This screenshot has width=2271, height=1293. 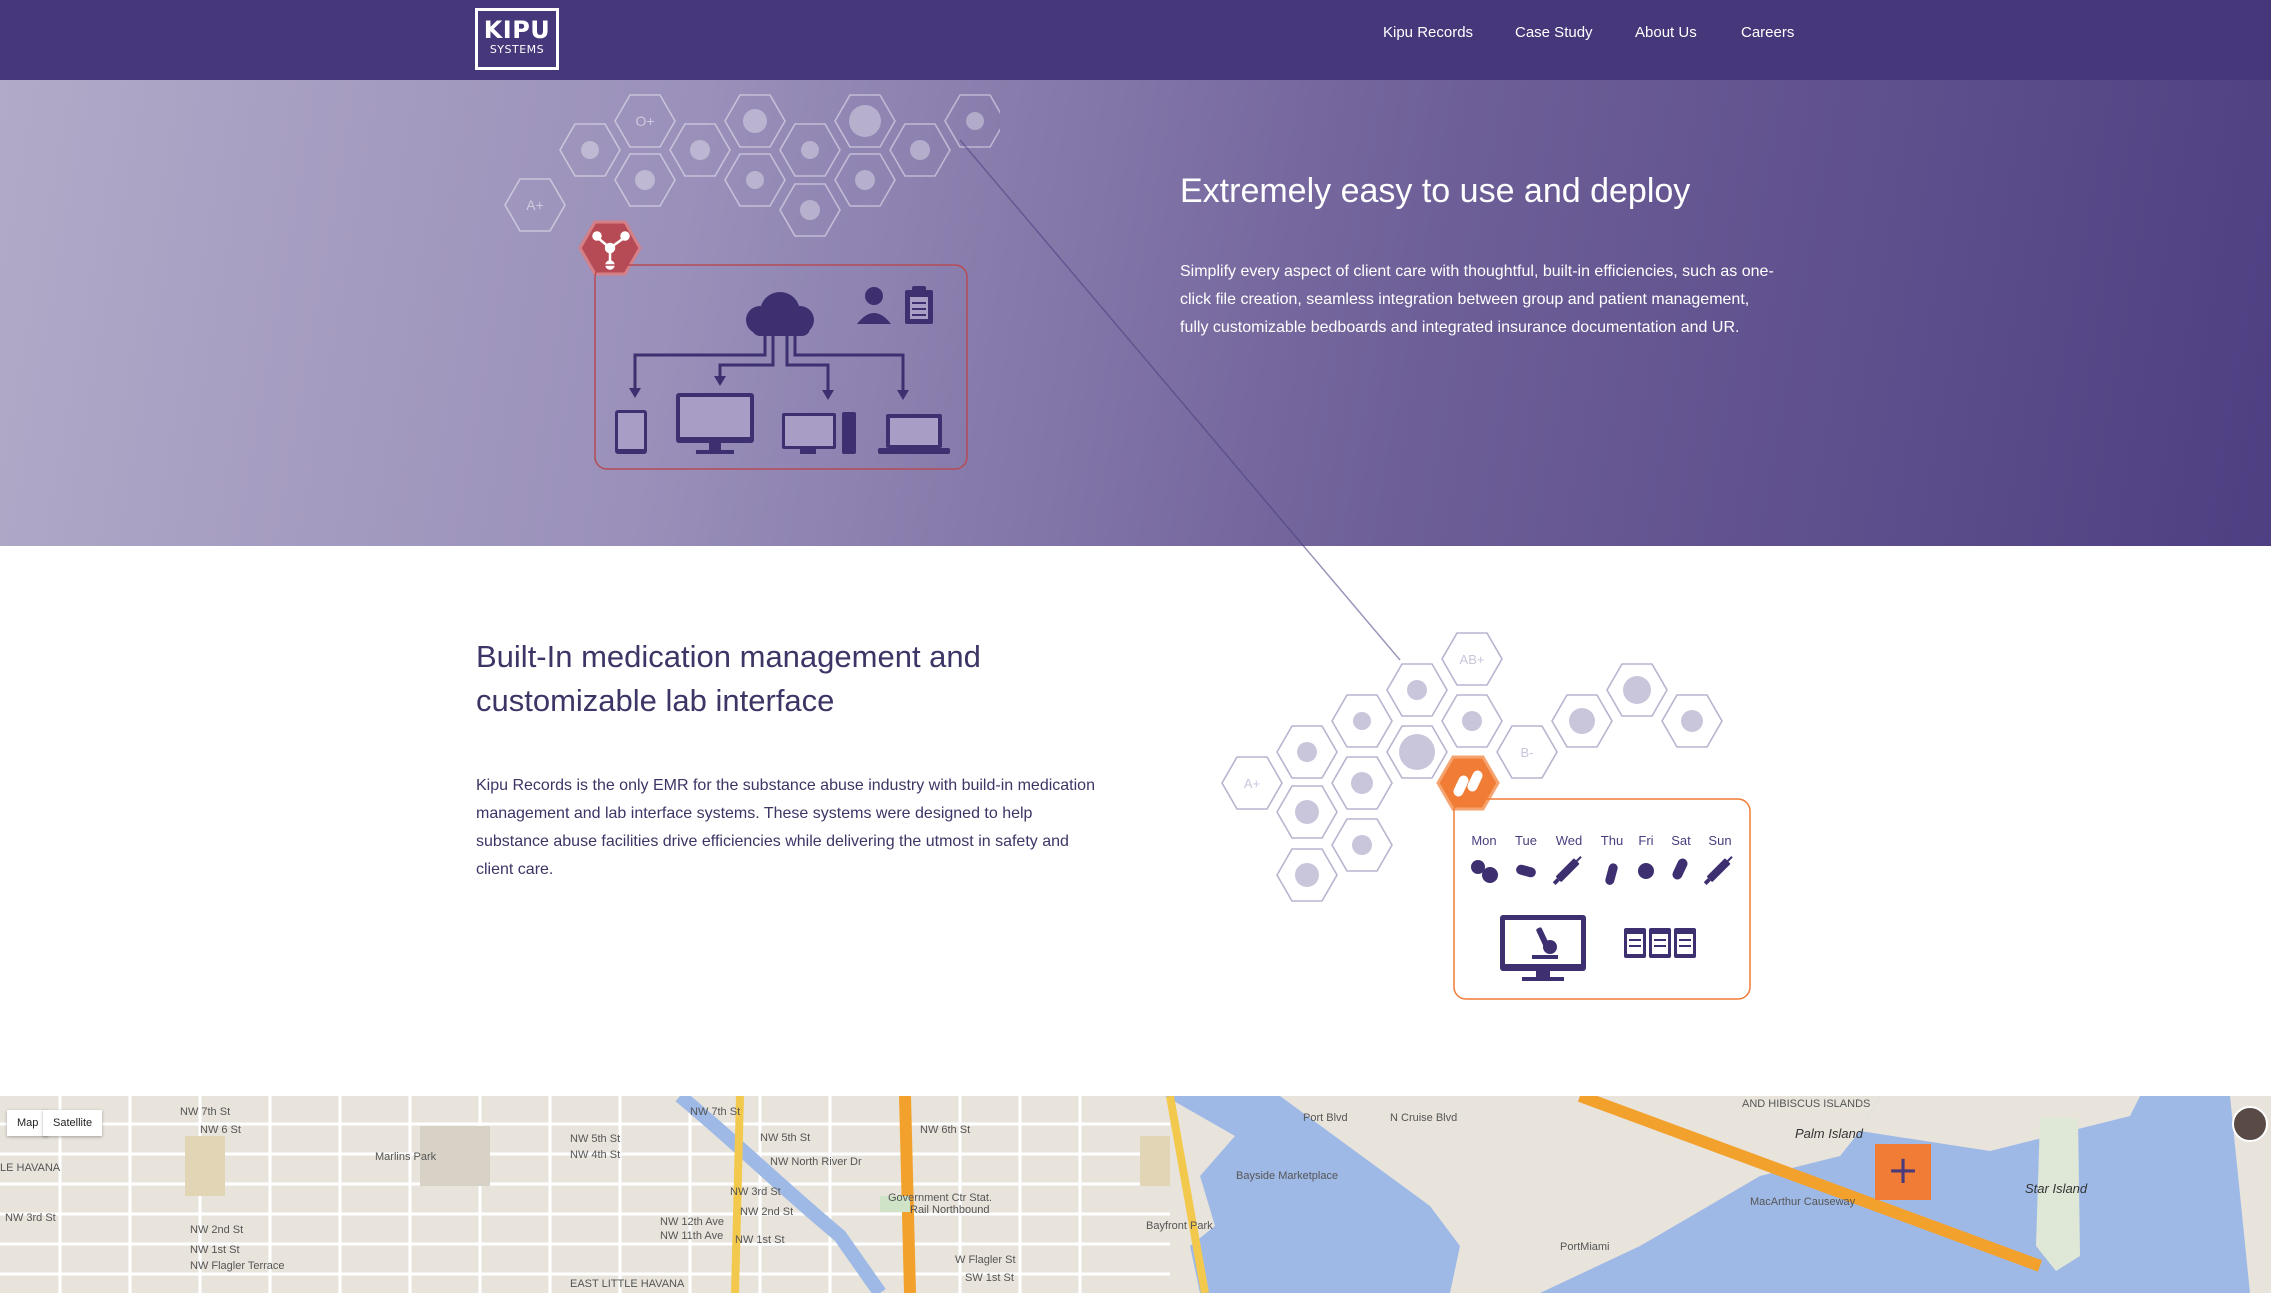 I want to click on map-label: PortMiami, so click(x=1585, y=1247).